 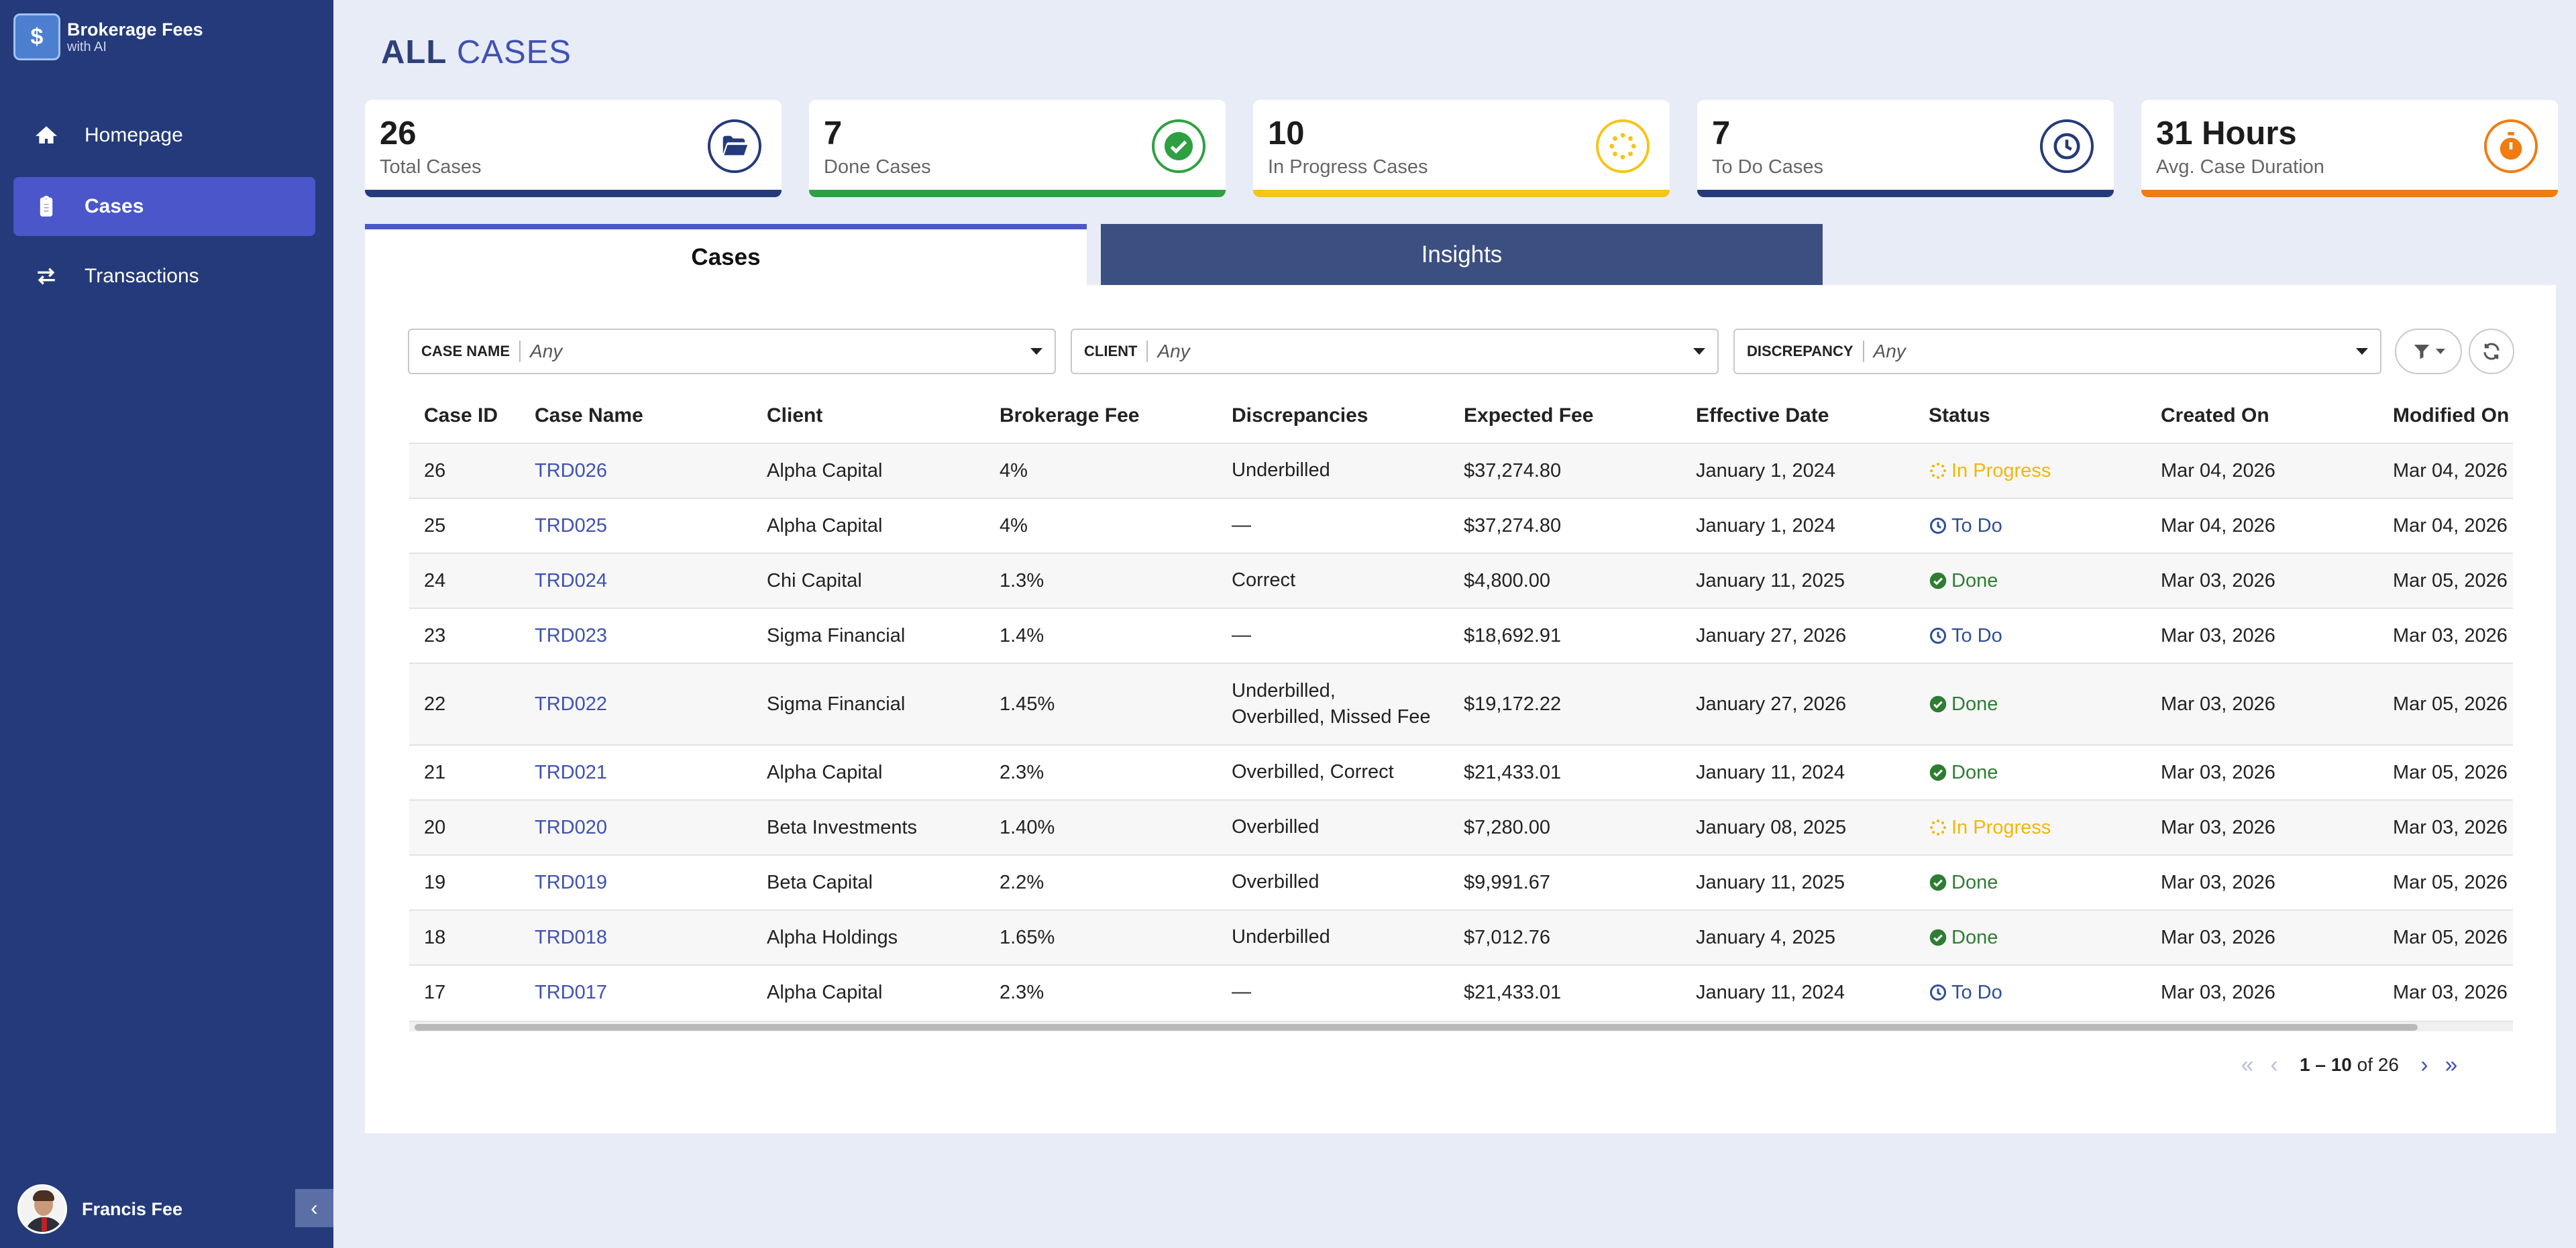 What do you see at coordinates (435, 992) in the screenshot?
I see `cell-case-id: 17` at bounding box center [435, 992].